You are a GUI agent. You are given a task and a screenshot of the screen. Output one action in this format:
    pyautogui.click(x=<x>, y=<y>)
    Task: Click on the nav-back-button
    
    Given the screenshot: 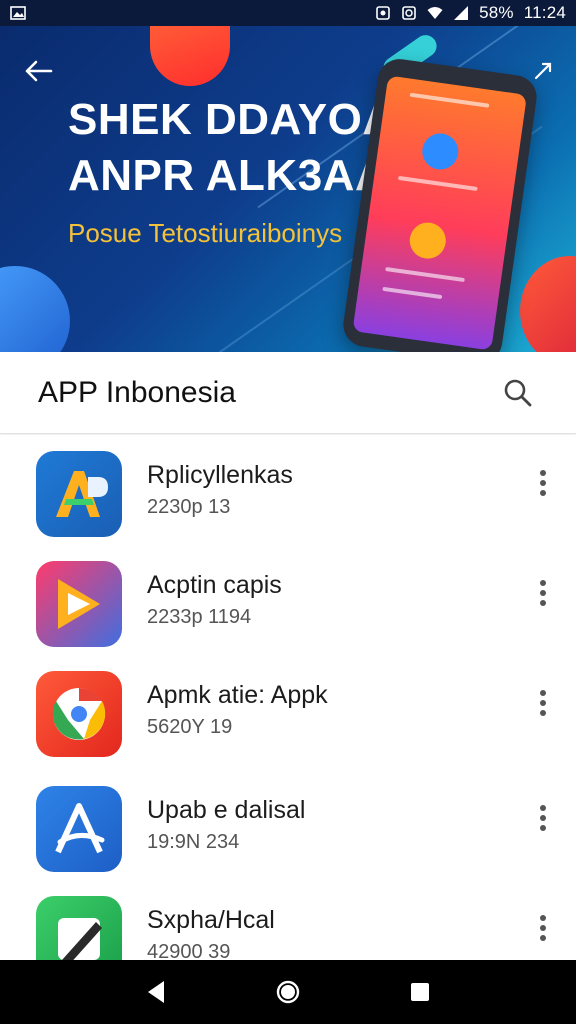 What is the action you would take?
    pyautogui.click(x=156, y=992)
    